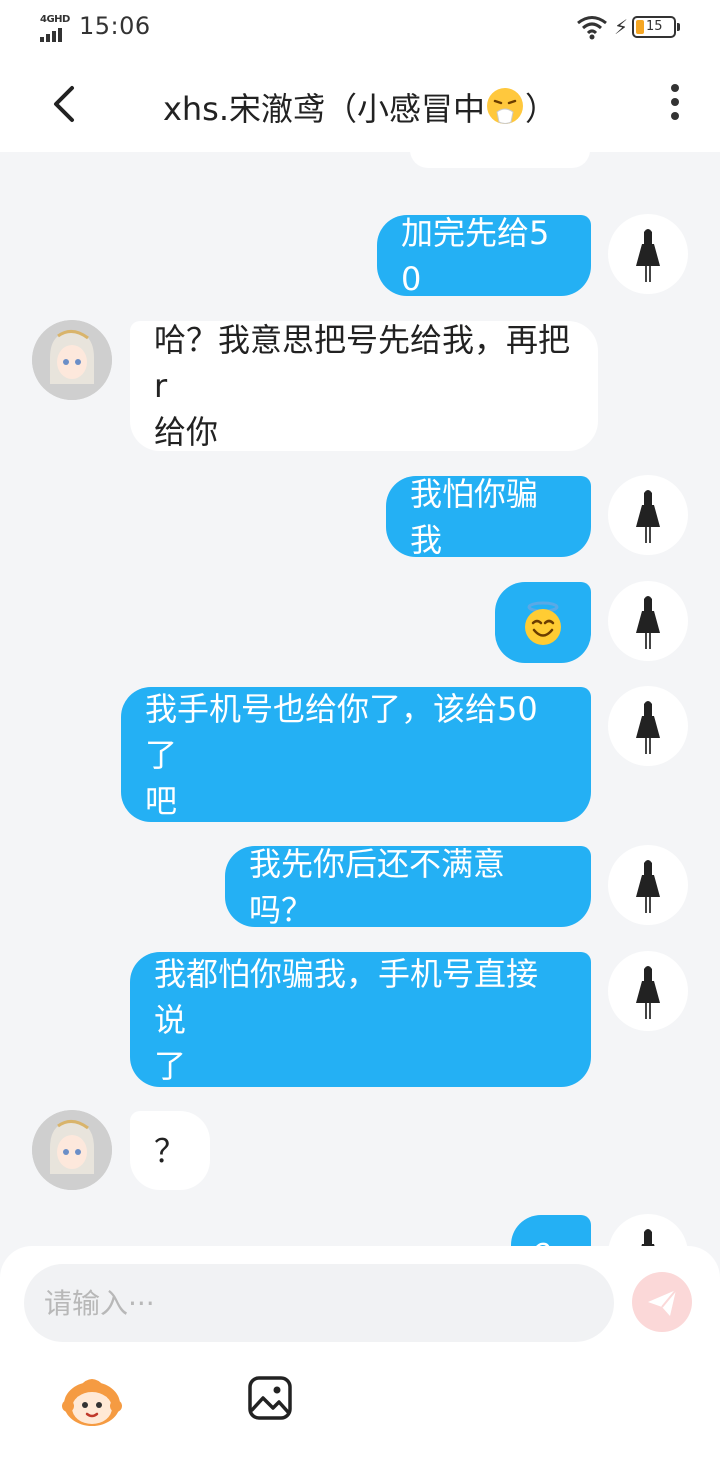  What do you see at coordinates (551, 1230) in the screenshot?
I see `message-bubble-me: ？` at bounding box center [551, 1230].